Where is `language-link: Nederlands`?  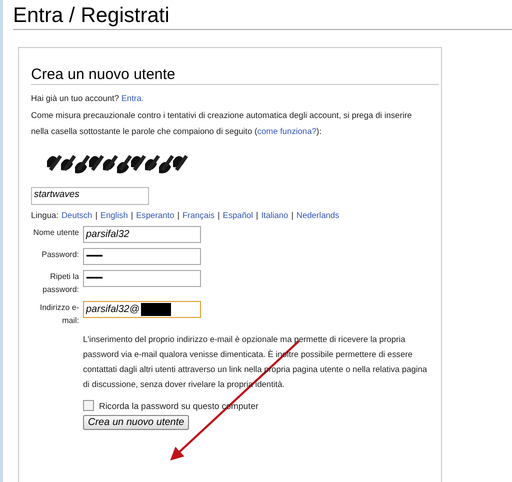
language-link: Nederlands is located at coordinates (318, 215).